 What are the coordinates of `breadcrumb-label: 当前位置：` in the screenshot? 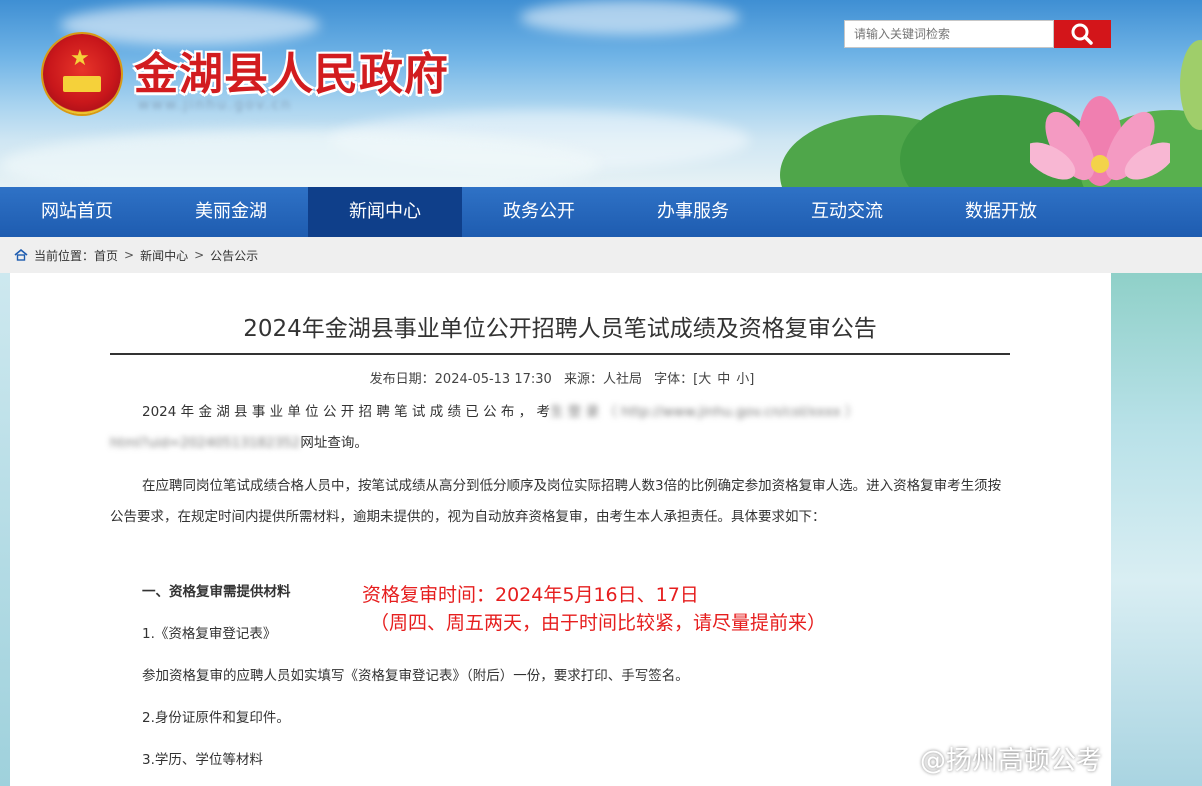 It's located at (64, 255).